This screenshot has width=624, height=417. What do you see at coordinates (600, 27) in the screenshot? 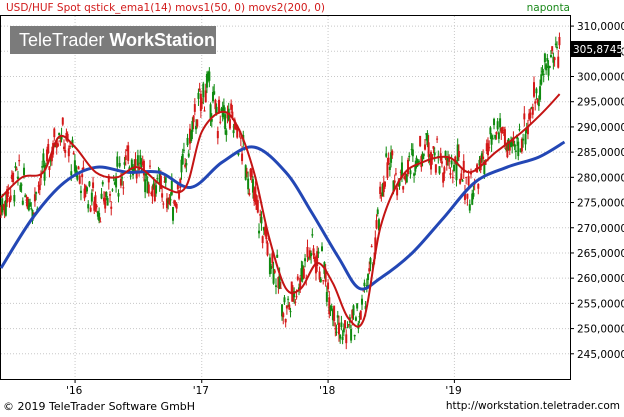
I see `y-tick-label: 310,0000` at bounding box center [600, 27].